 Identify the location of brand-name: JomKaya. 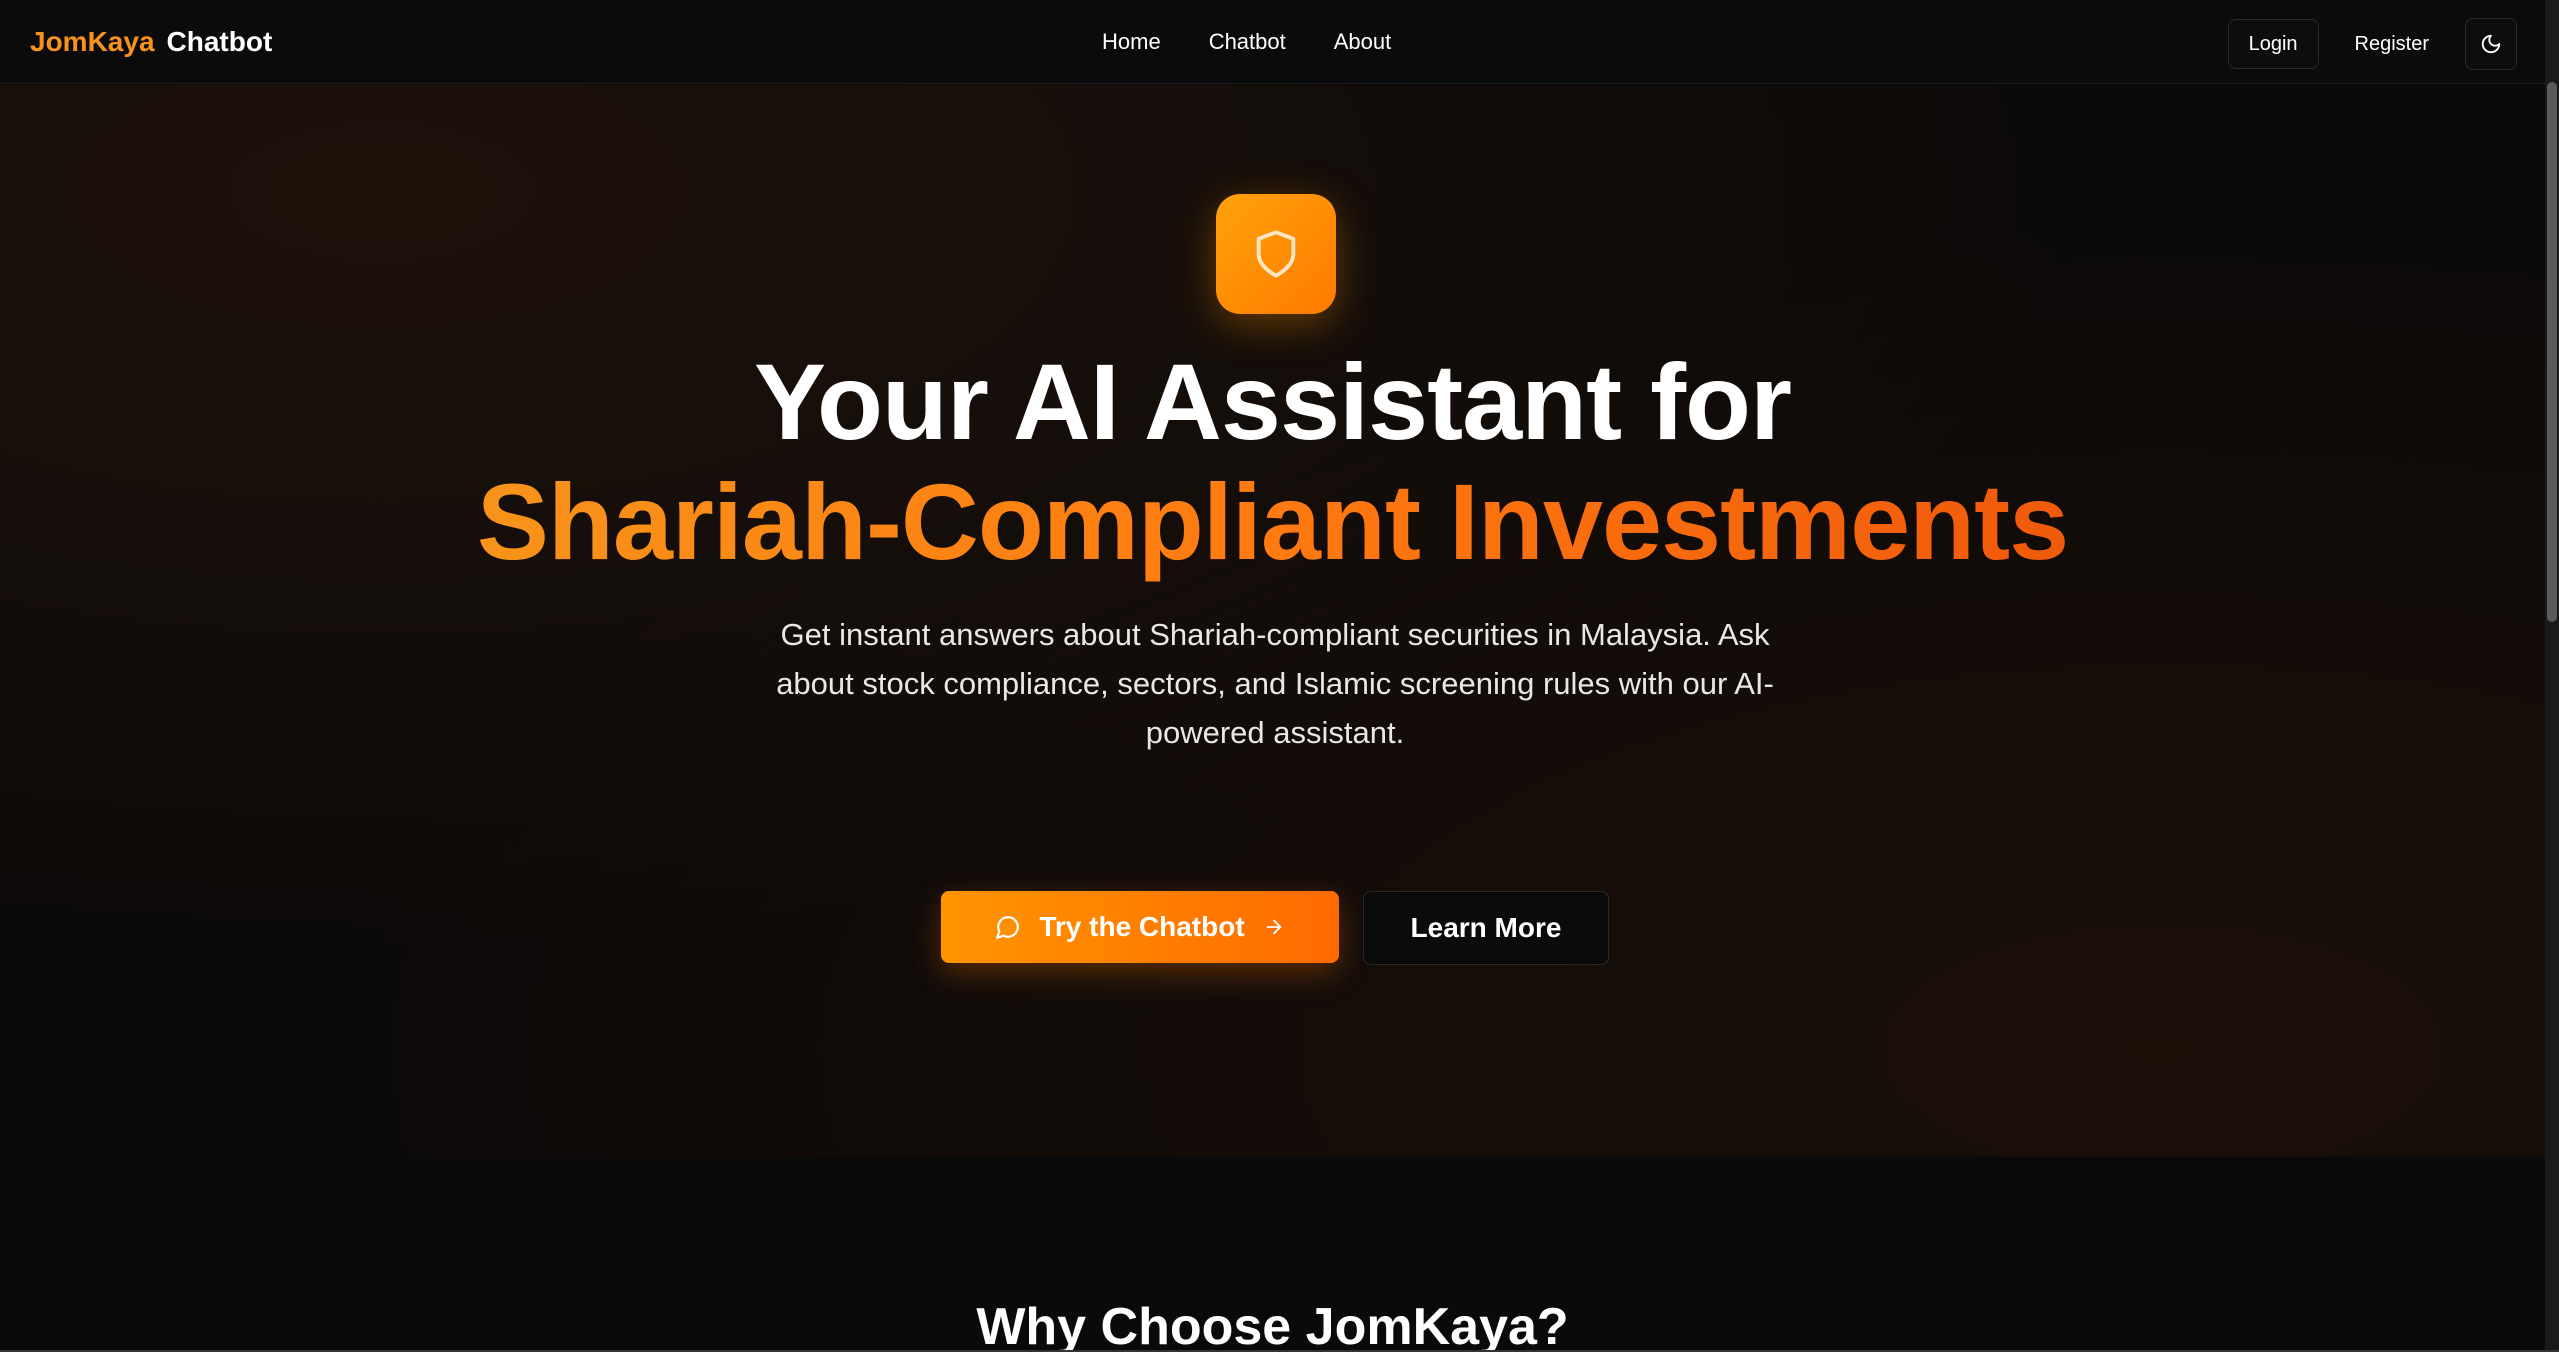
(92, 41).